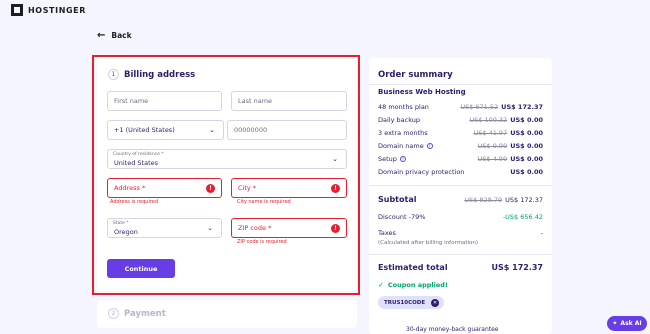 Image resolution: width=650 pixels, height=334 pixels. I want to click on phone-placeholder: 00000000, so click(251, 130).